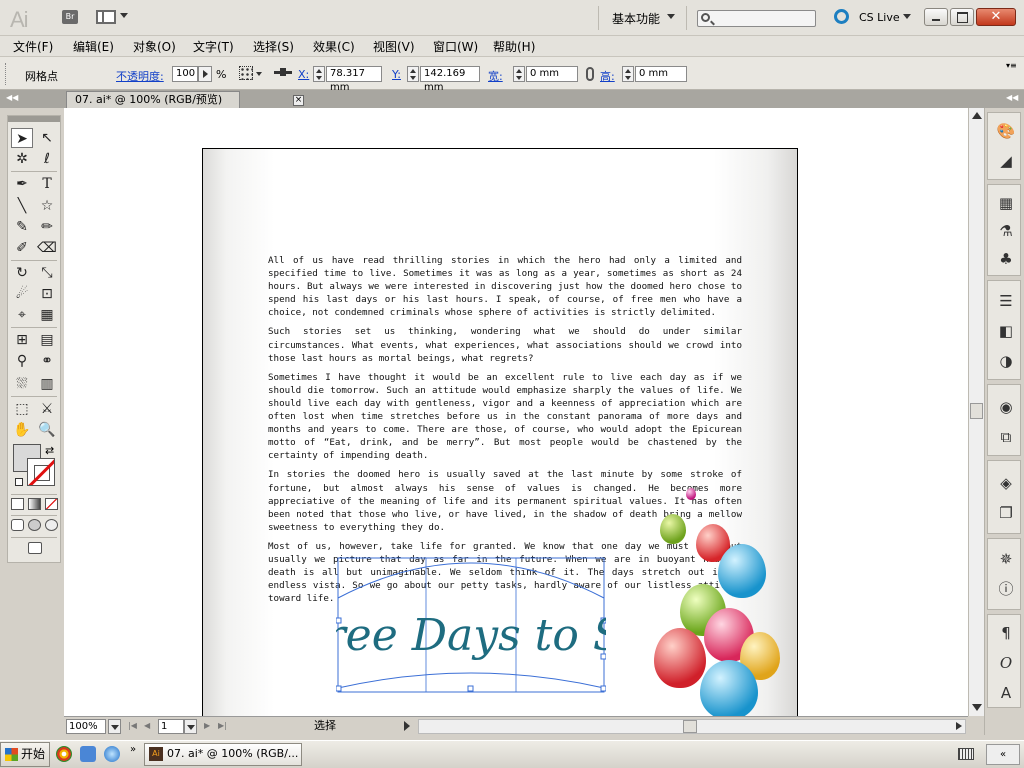  What do you see at coordinates (106, 17) in the screenshot?
I see `arrange-documents-icon` at bounding box center [106, 17].